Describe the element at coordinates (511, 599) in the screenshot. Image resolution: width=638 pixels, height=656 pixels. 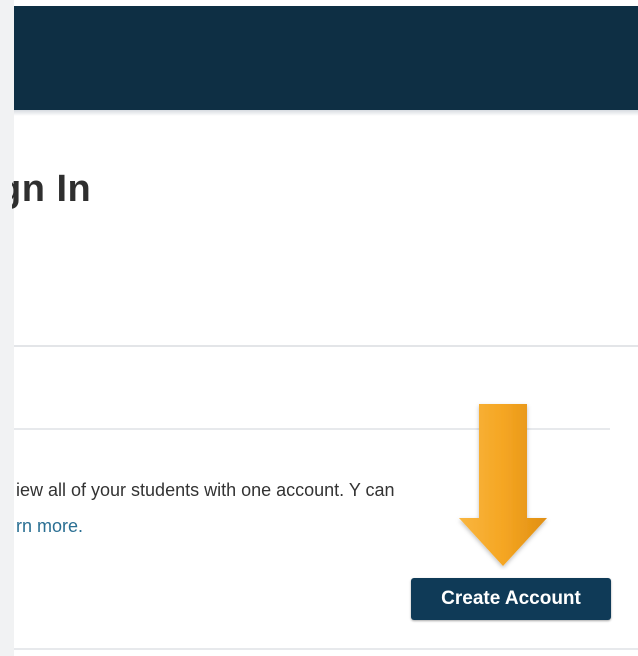
I see `create-account-button: Create Account` at that location.